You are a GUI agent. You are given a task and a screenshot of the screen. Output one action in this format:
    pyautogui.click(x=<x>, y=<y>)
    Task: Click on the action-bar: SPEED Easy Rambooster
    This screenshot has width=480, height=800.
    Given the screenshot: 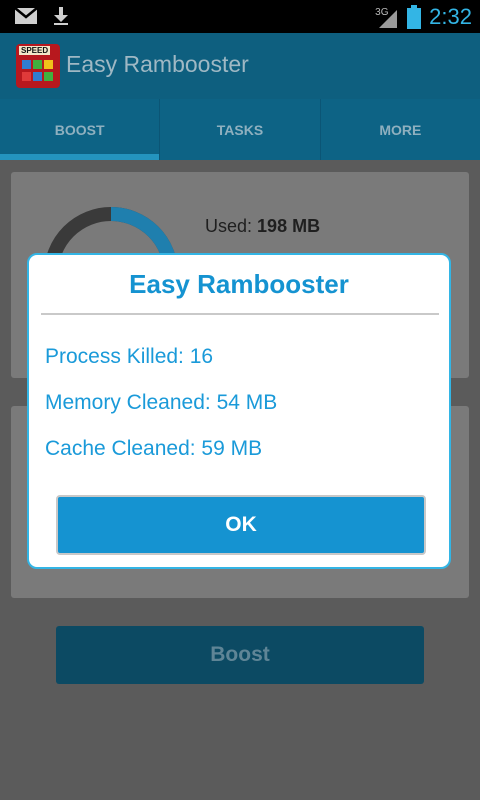 What is the action you would take?
    pyautogui.click(x=240, y=66)
    